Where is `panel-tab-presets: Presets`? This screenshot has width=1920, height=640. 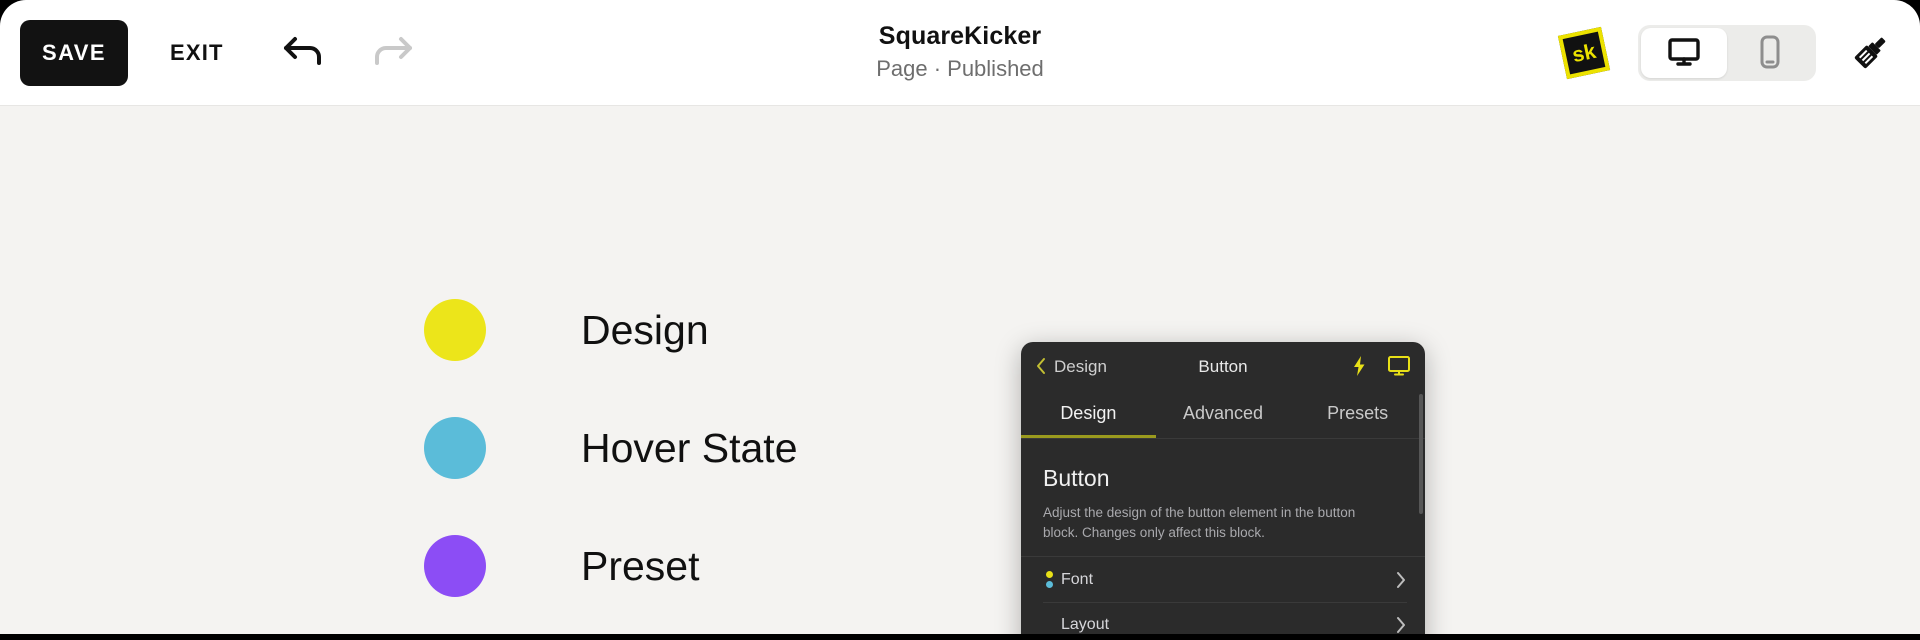
panel-tab-presets: Presets is located at coordinates (1357, 415).